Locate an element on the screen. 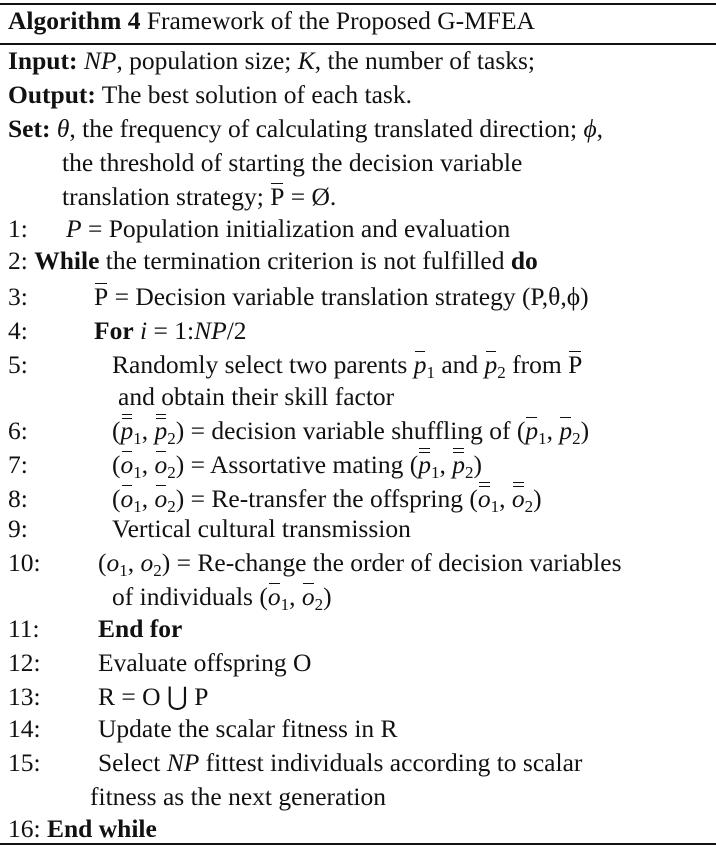 The width and height of the screenshot is (716, 846). bottom-rule is located at coordinates (358, 844).